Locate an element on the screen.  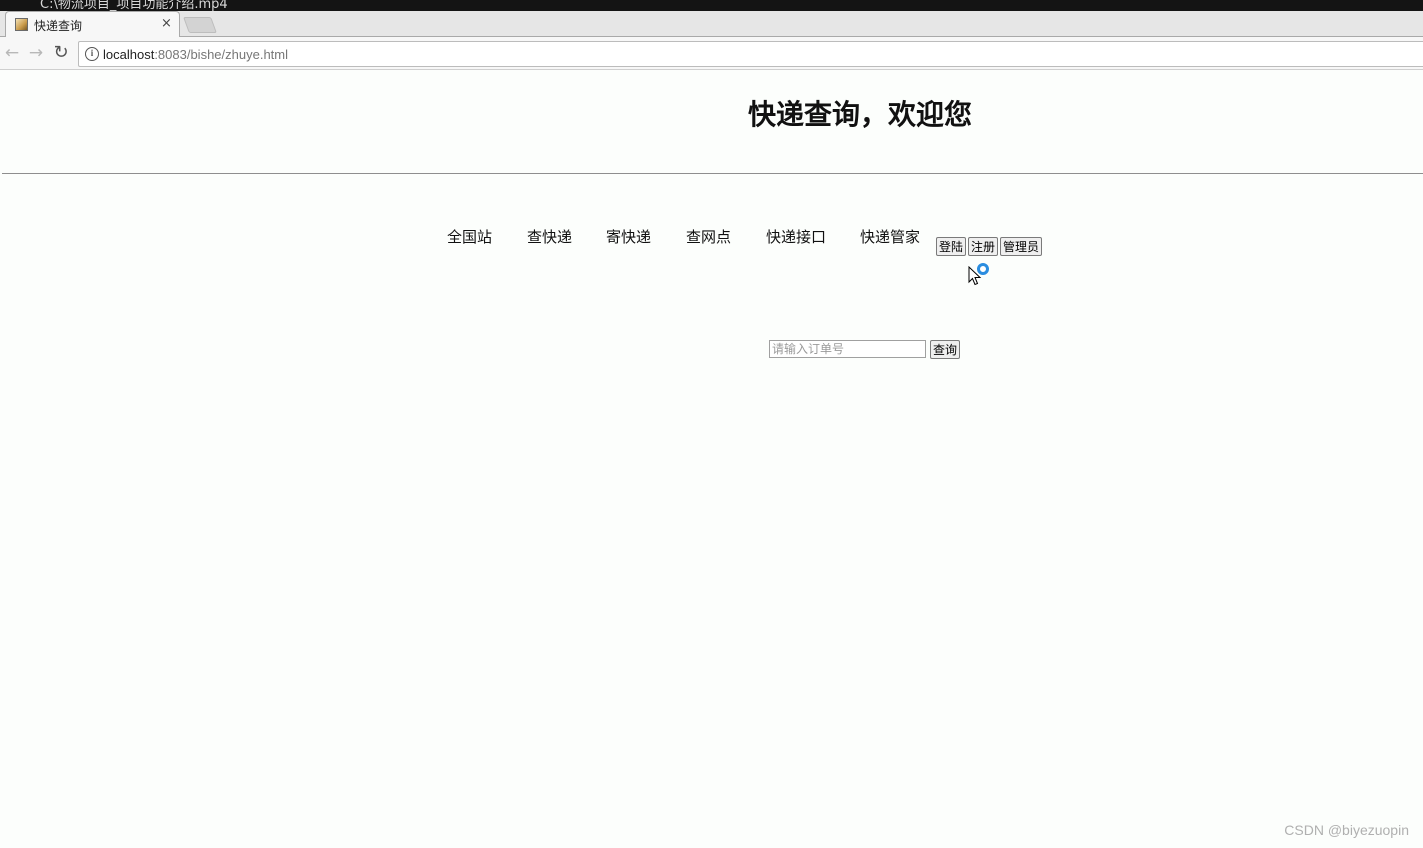
window-title: C:\物流项目_项目功能介绍.mp4 is located at coordinates (134, 5).